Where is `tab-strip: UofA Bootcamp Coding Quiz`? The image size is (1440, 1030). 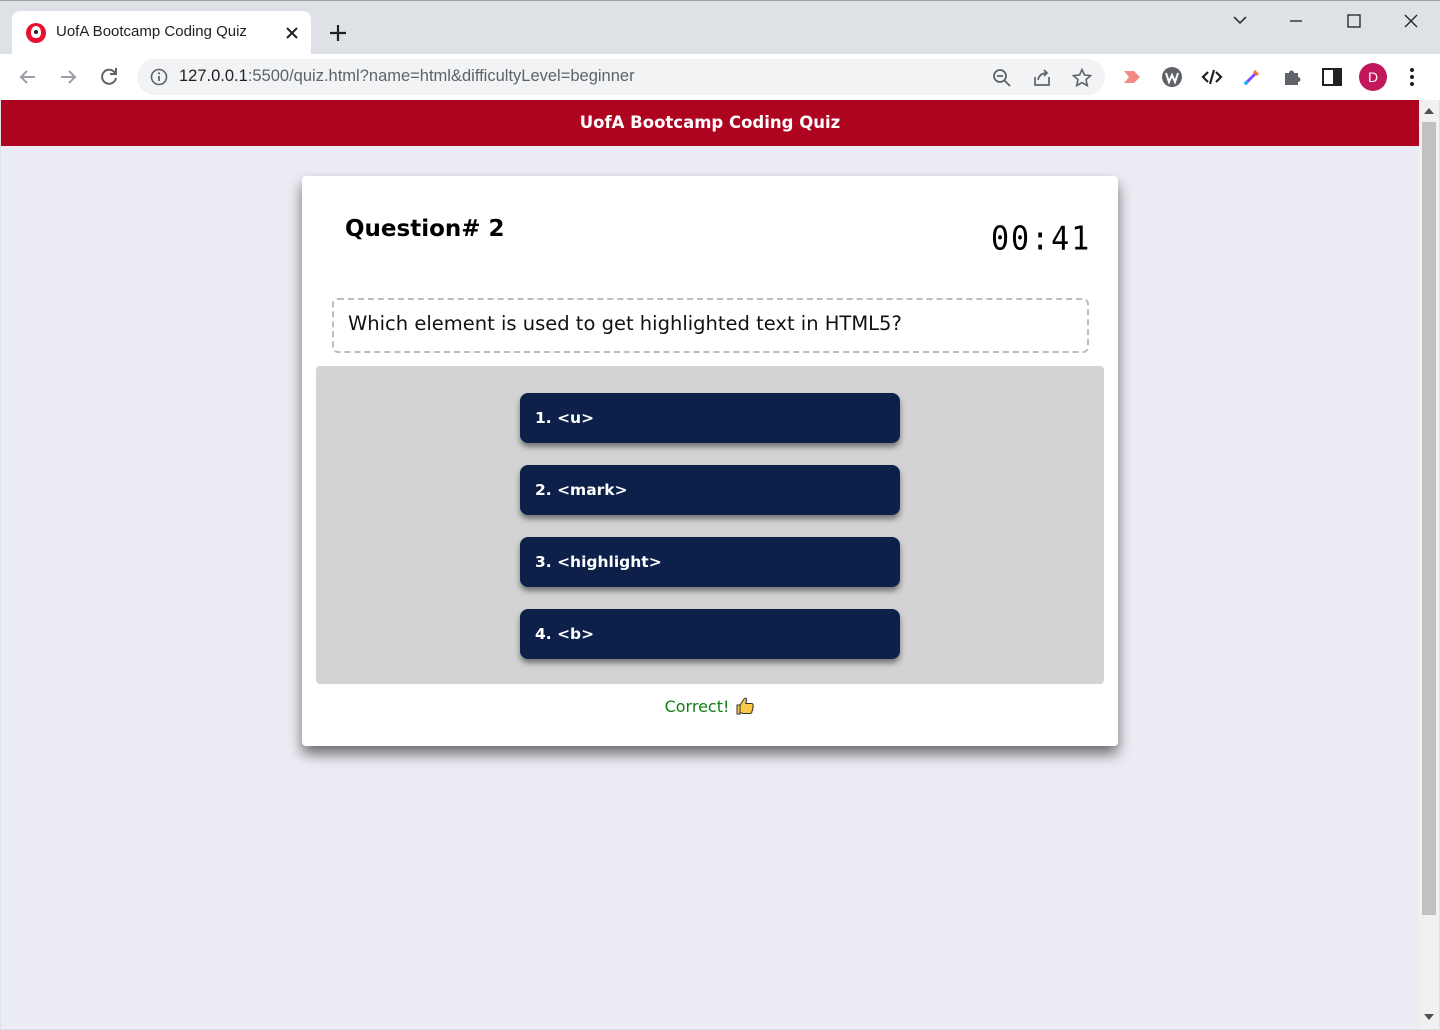 tab-strip: UofA Bootcamp Coding Quiz is located at coordinates (720, 27).